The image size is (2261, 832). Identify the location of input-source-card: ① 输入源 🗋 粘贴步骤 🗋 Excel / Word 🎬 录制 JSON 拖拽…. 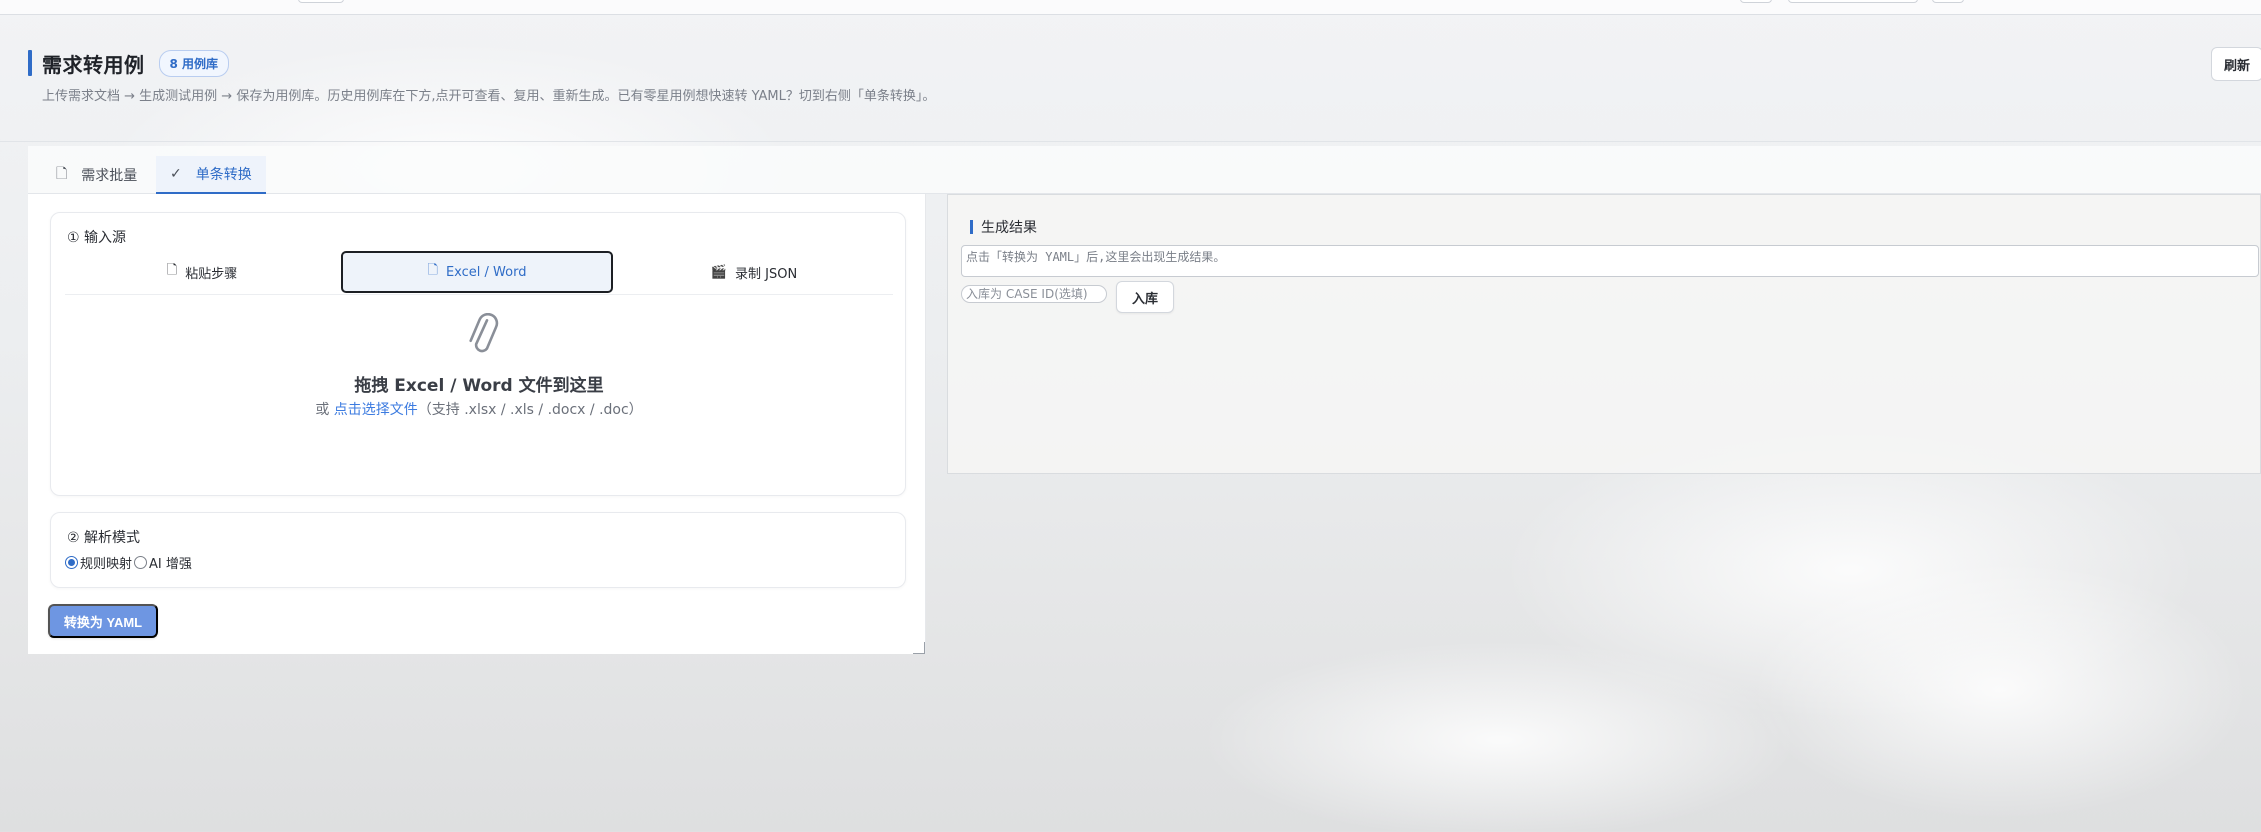
(478, 354).